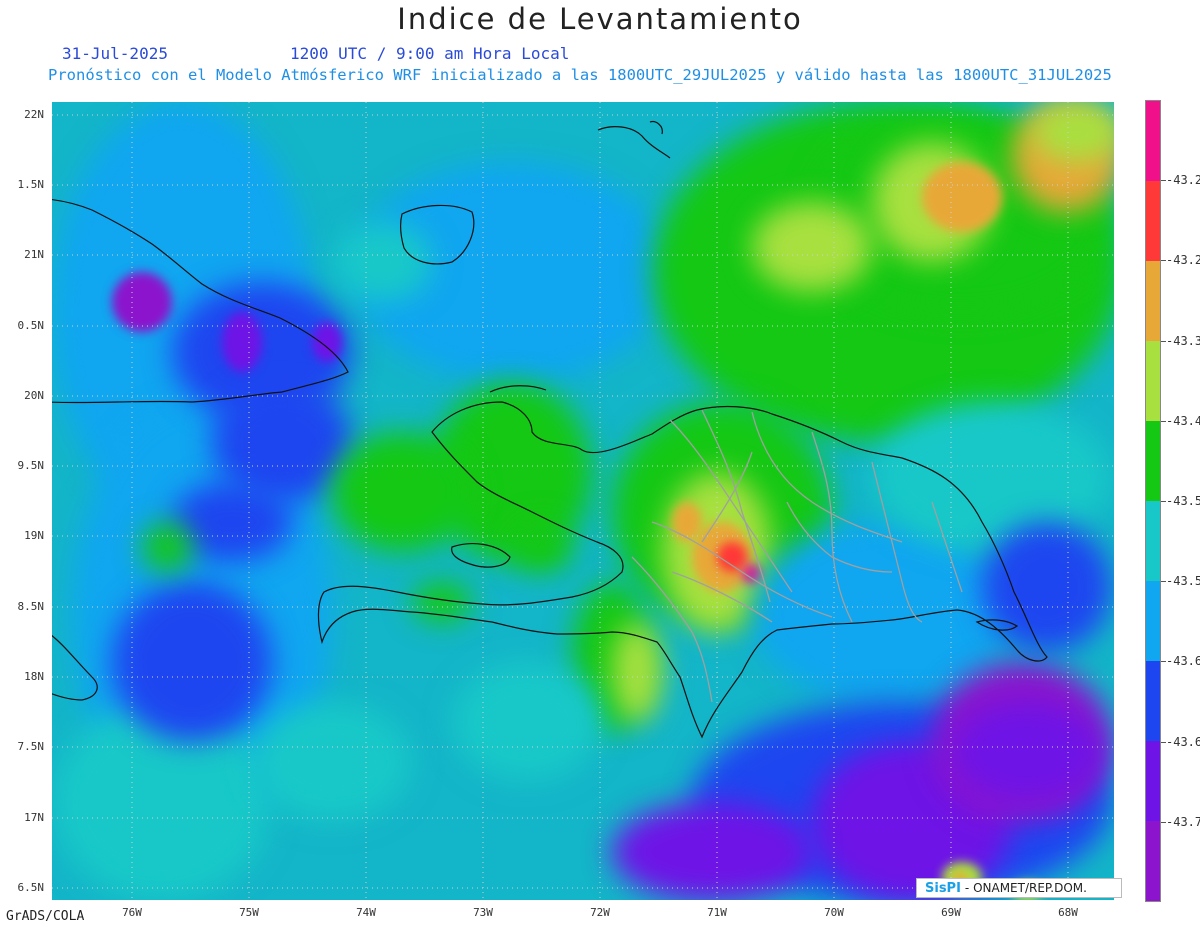  I want to click on longitude-label: 70W, so click(834, 912).